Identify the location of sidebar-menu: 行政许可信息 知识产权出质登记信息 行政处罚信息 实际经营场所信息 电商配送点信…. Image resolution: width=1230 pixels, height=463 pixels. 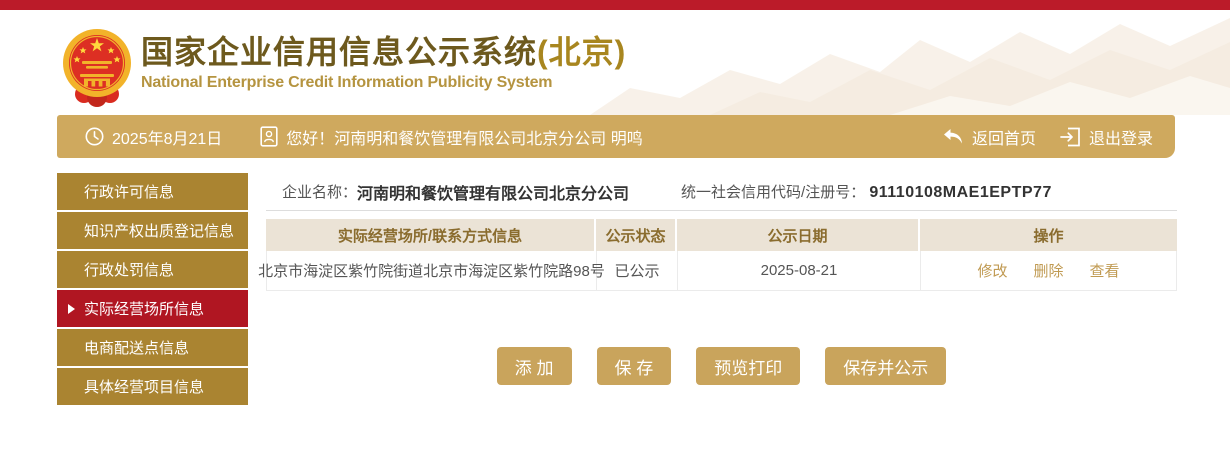
(152, 290).